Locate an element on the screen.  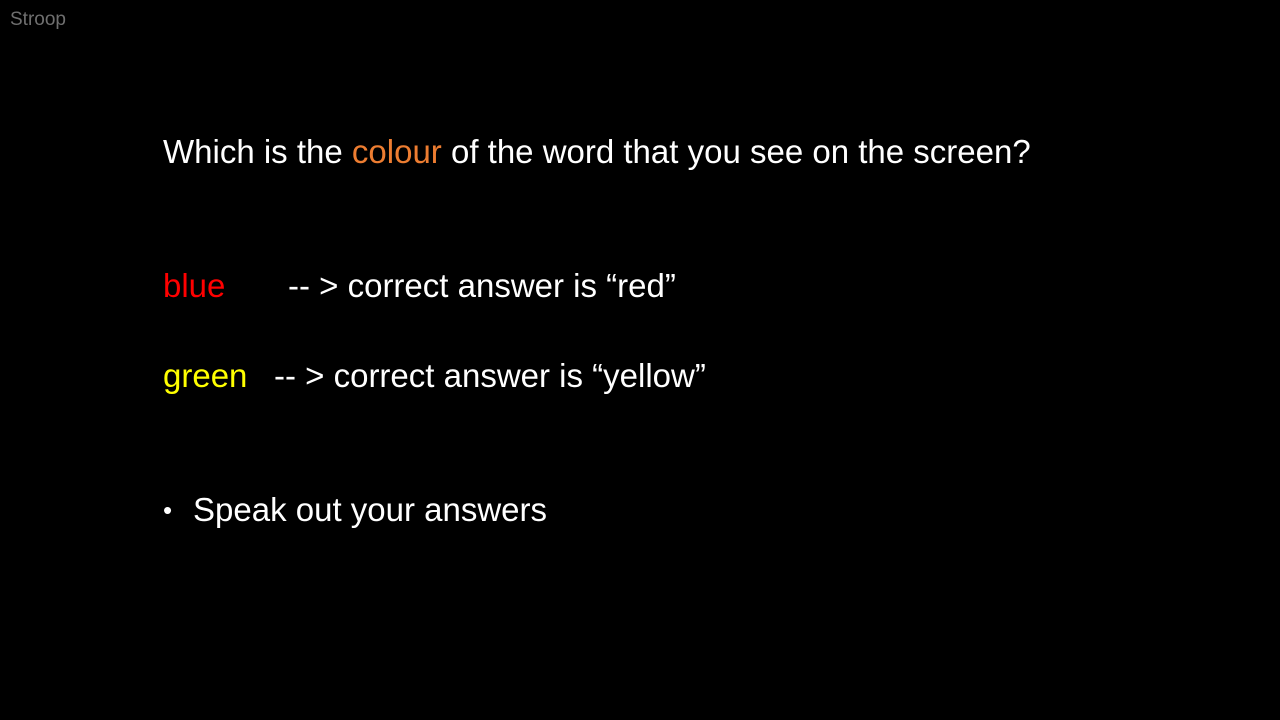
bullet-item: • Speak out your answers is located at coordinates (355, 510).